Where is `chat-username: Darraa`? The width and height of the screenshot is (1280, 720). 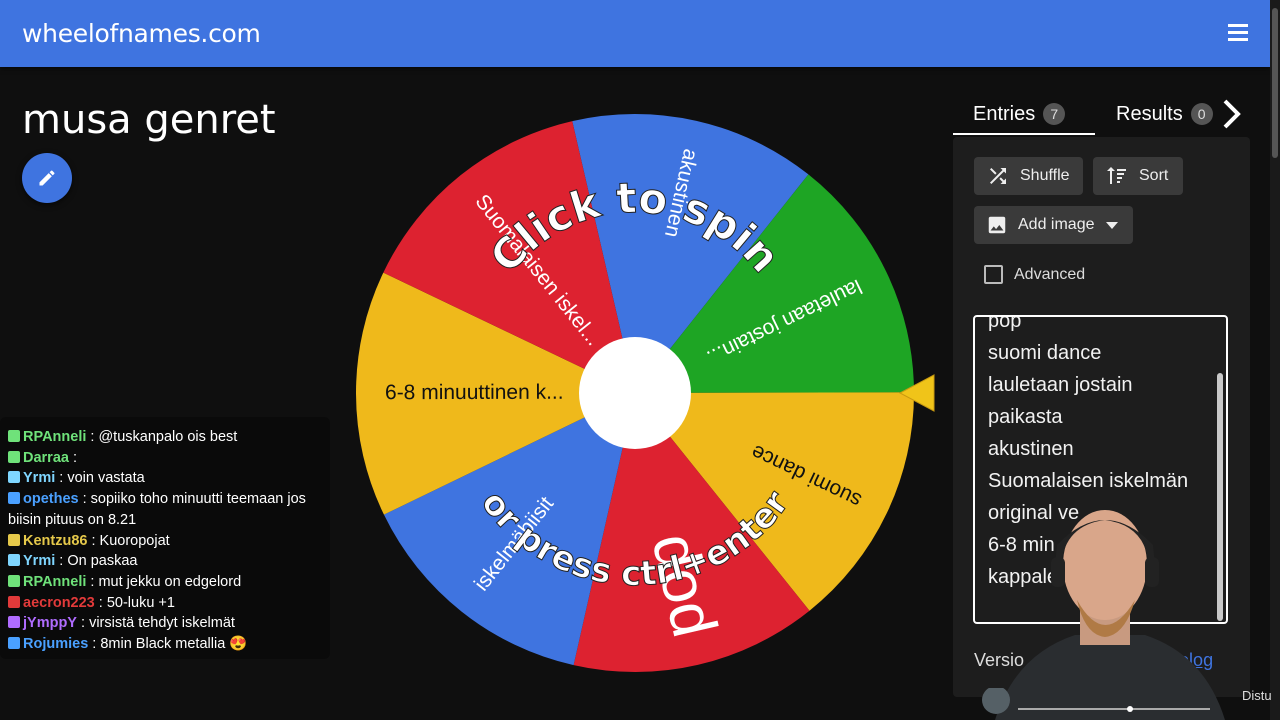 chat-username: Darraa is located at coordinates (46, 458).